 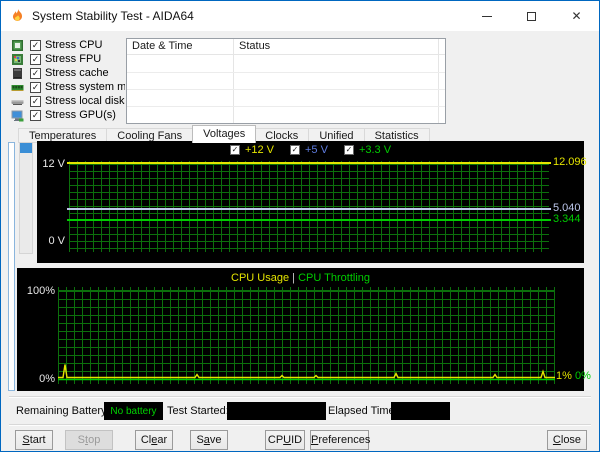 What do you see at coordinates (85, 101) in the screenshot?
I see `stress-disks-label: Stress local disks` at bounding box center [85, 101].